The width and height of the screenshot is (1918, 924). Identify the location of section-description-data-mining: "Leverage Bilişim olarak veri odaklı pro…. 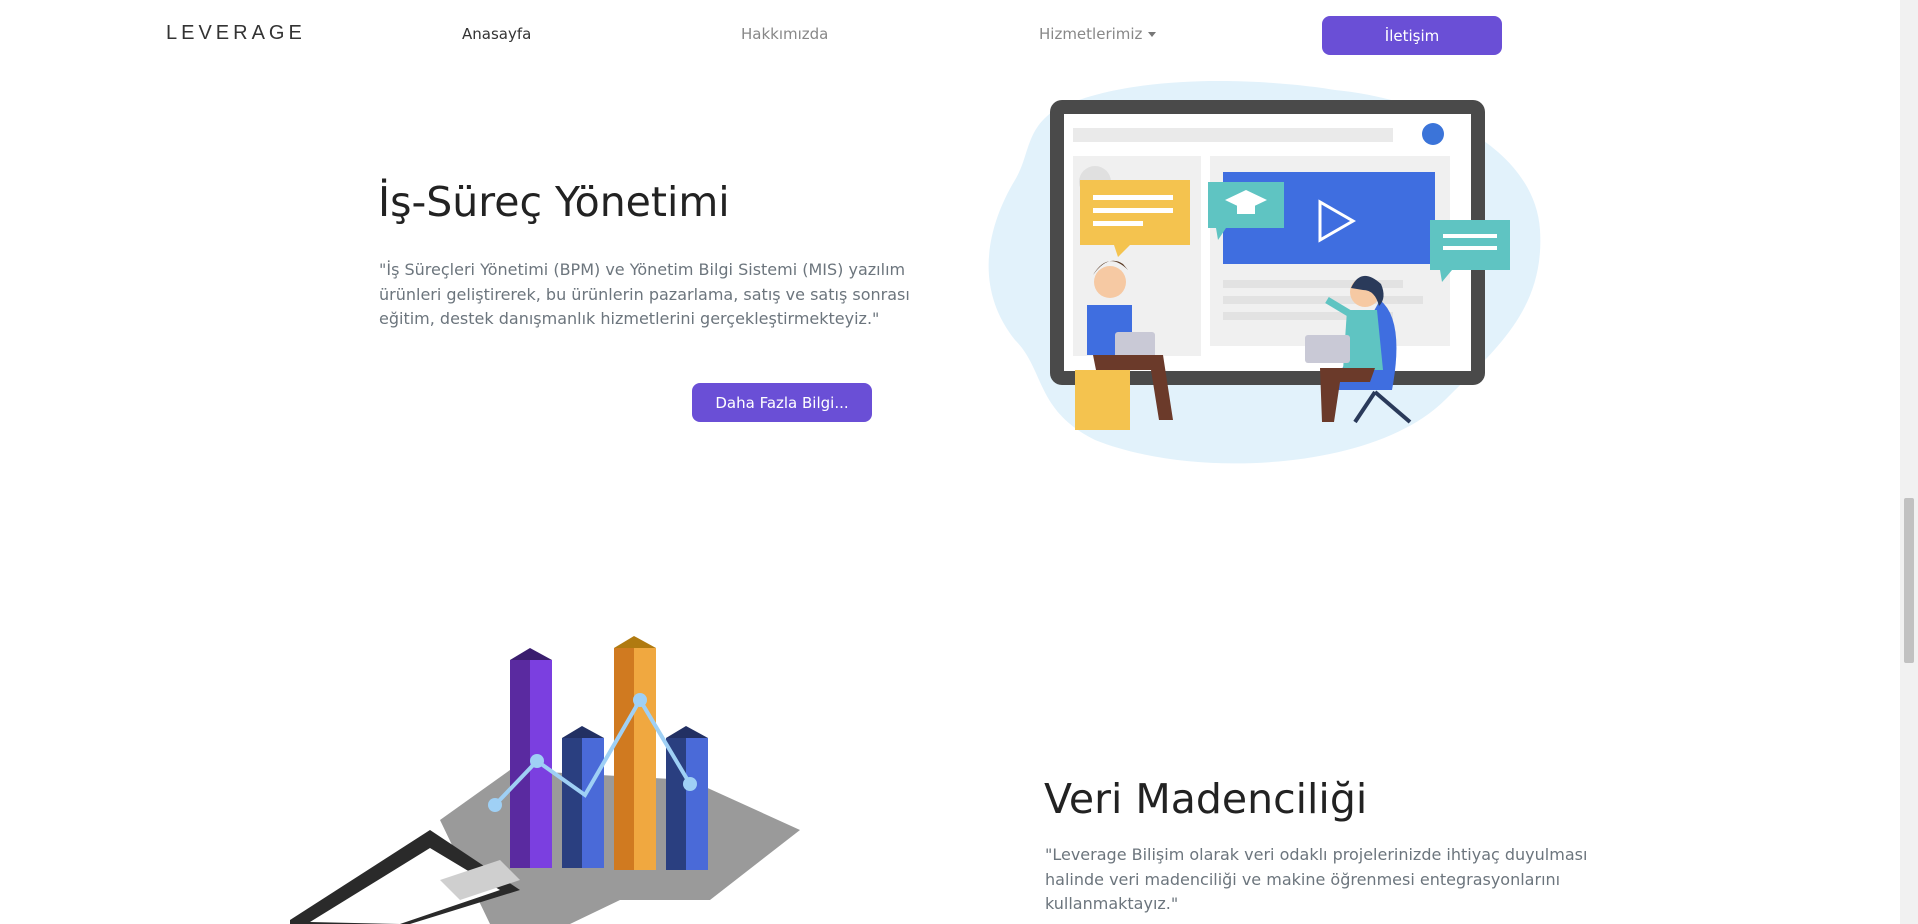
(1316, 879).